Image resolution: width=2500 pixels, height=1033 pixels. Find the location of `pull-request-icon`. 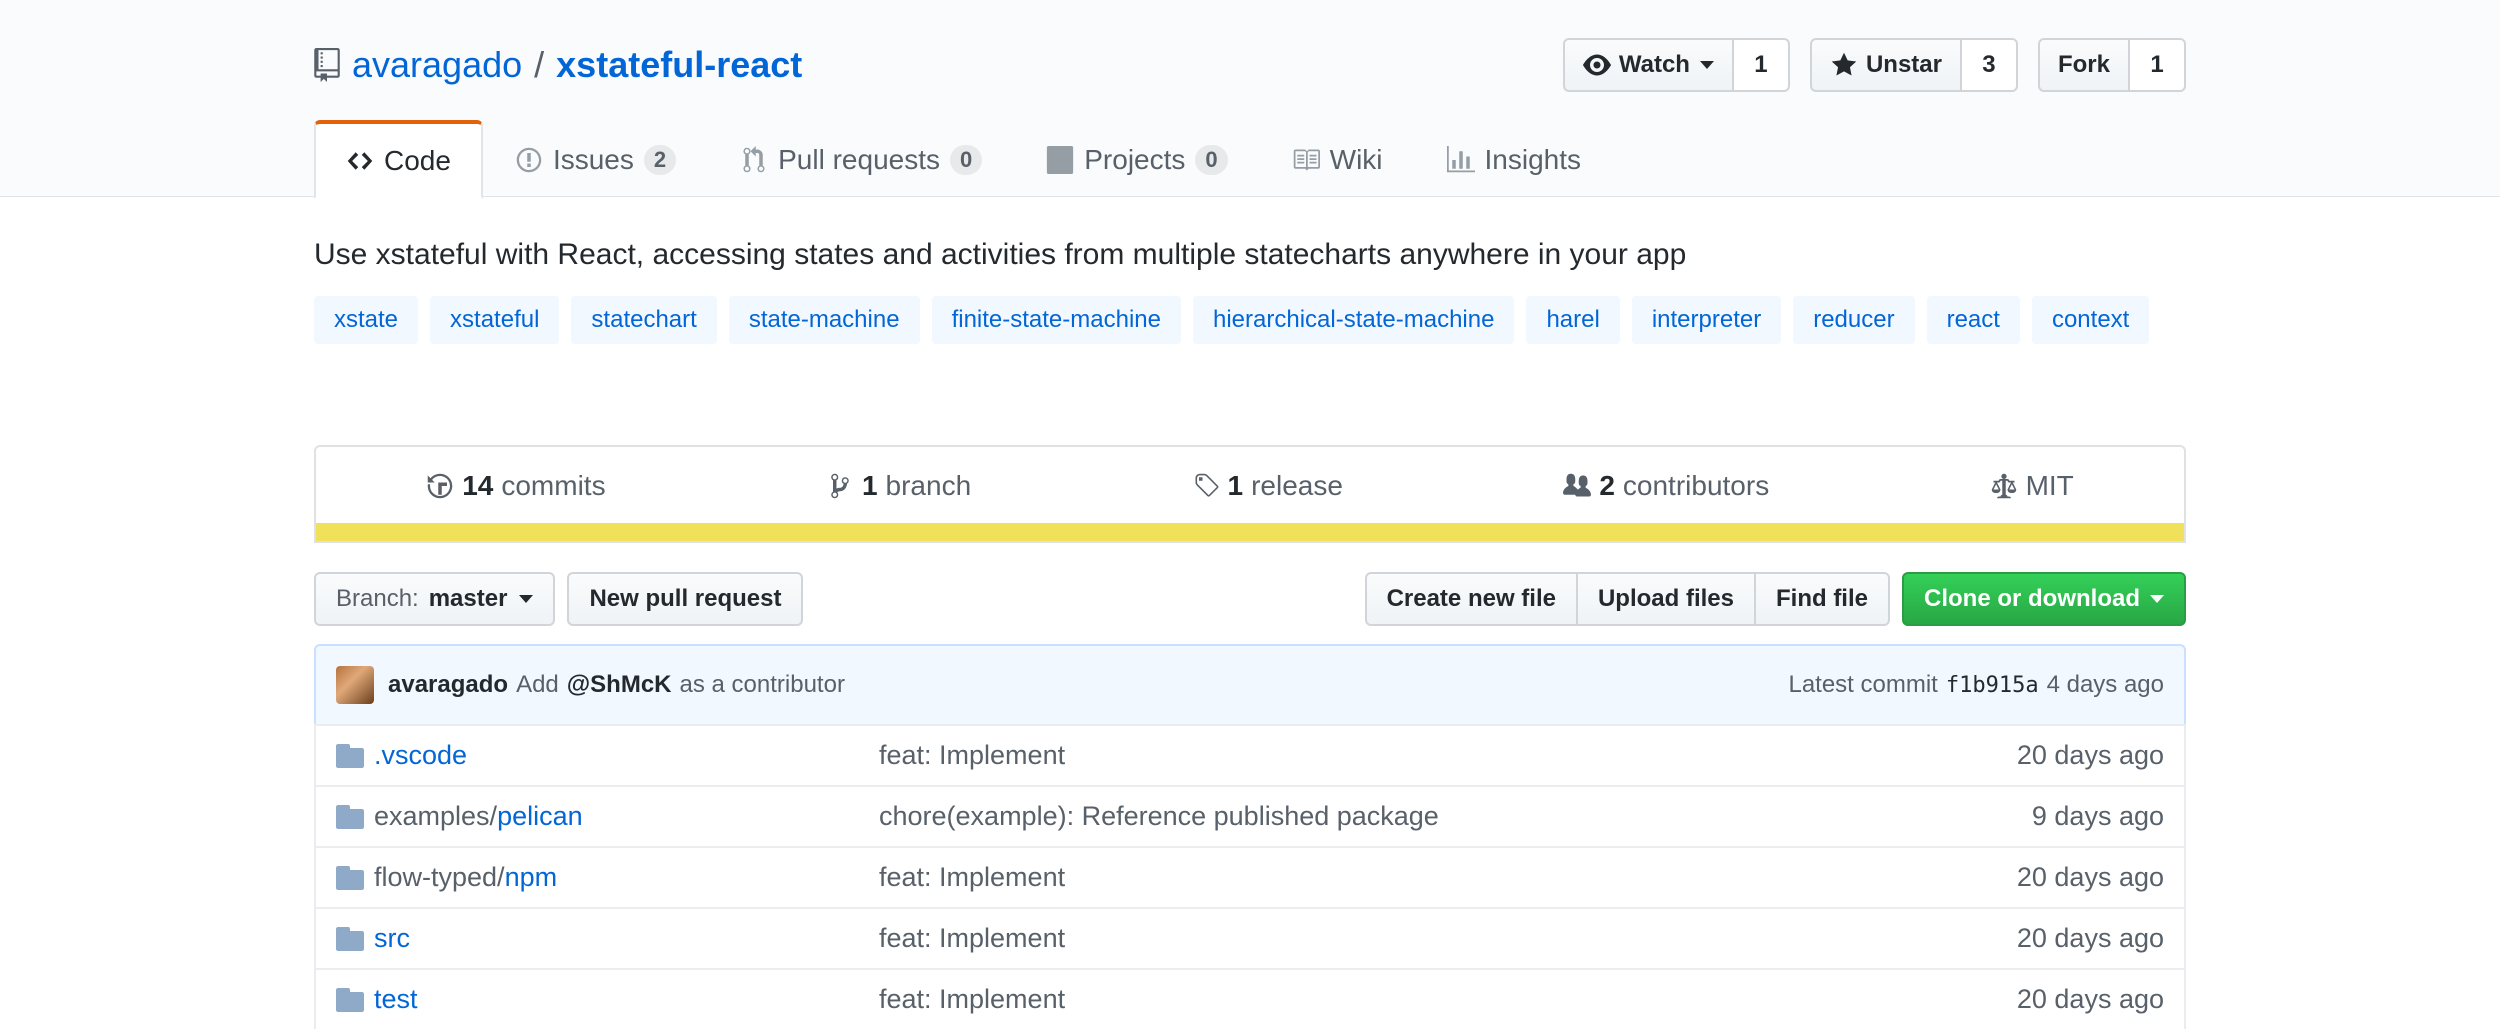

pull-request-icon is located at coordinates (754, 159).